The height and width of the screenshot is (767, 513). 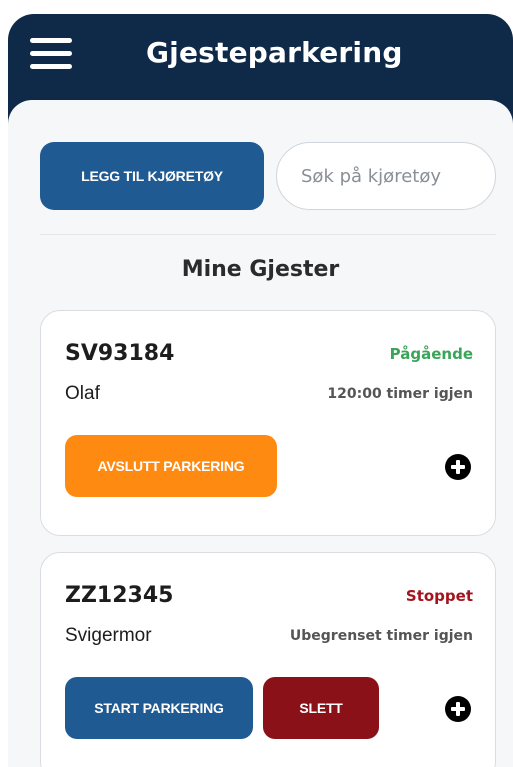 I want to click on status-badge: Pågående, so click(x=431, y=354).